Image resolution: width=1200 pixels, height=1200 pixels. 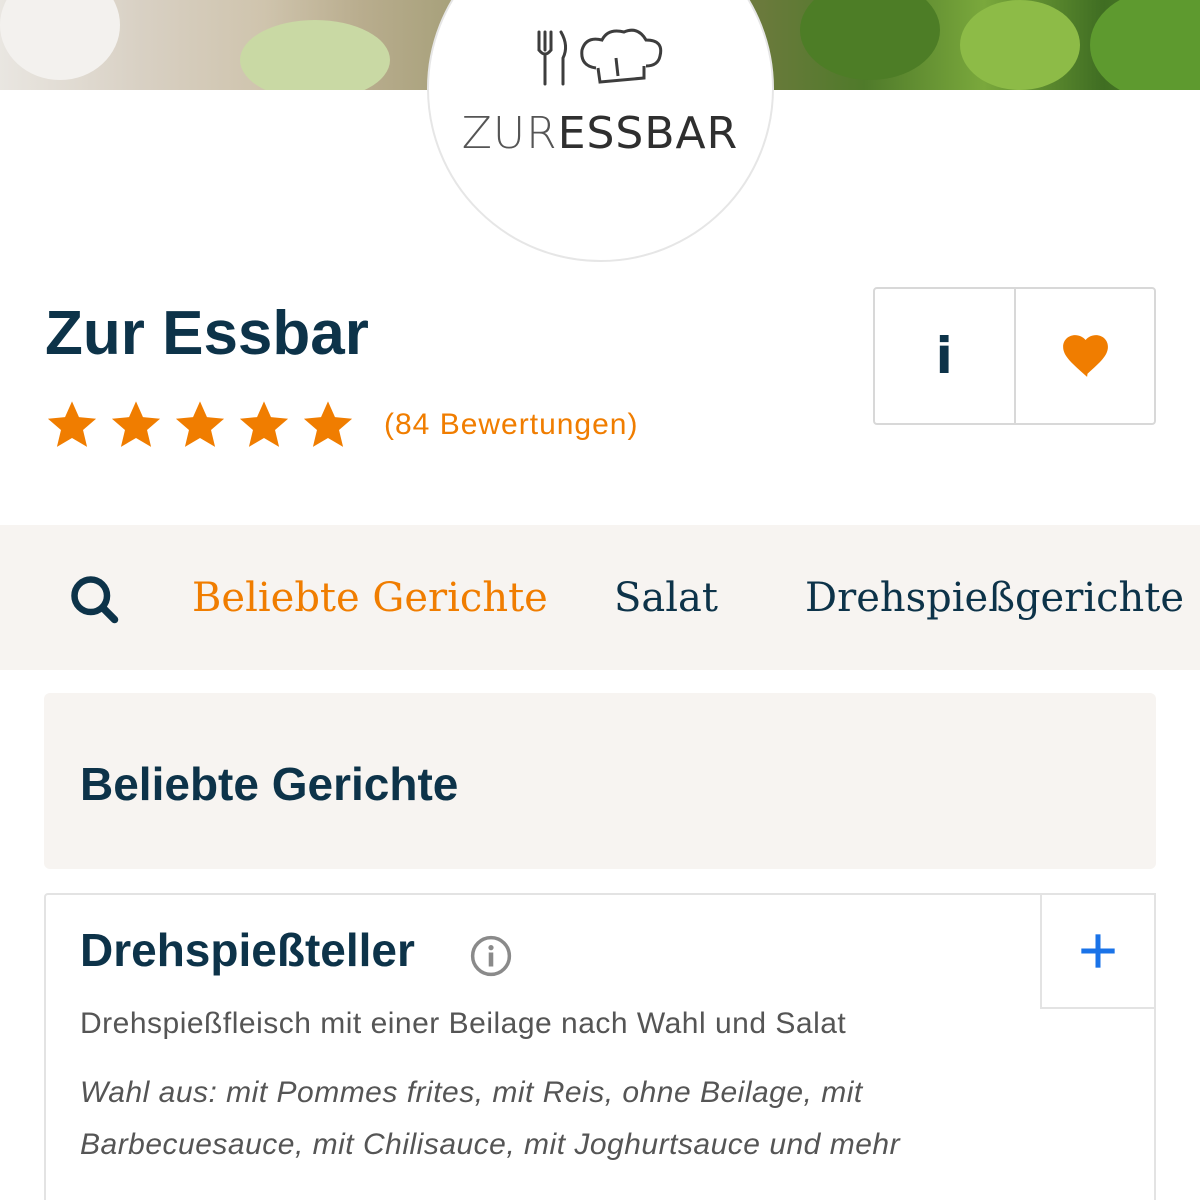 What do you see at coordinates (491, 956) in the screenshot?
I see `dish-info-icon` at bounding box center [491, 956].